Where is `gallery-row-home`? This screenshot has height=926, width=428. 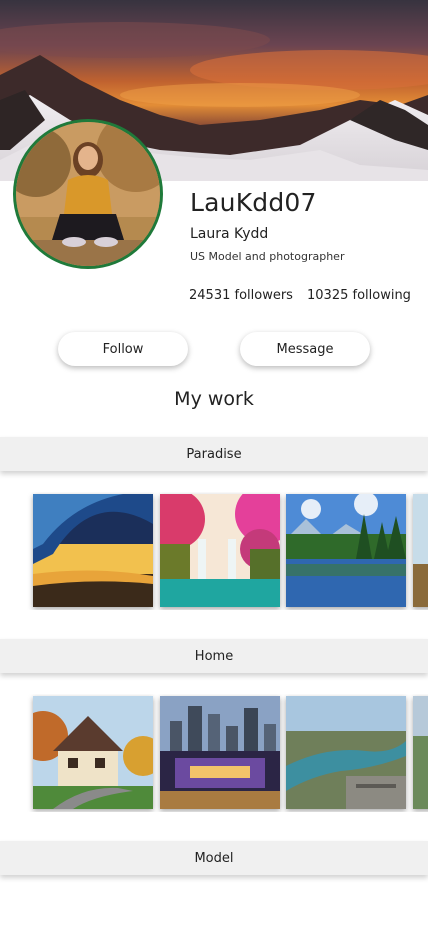 gallery-row-home is located at coordinates (214, 753).